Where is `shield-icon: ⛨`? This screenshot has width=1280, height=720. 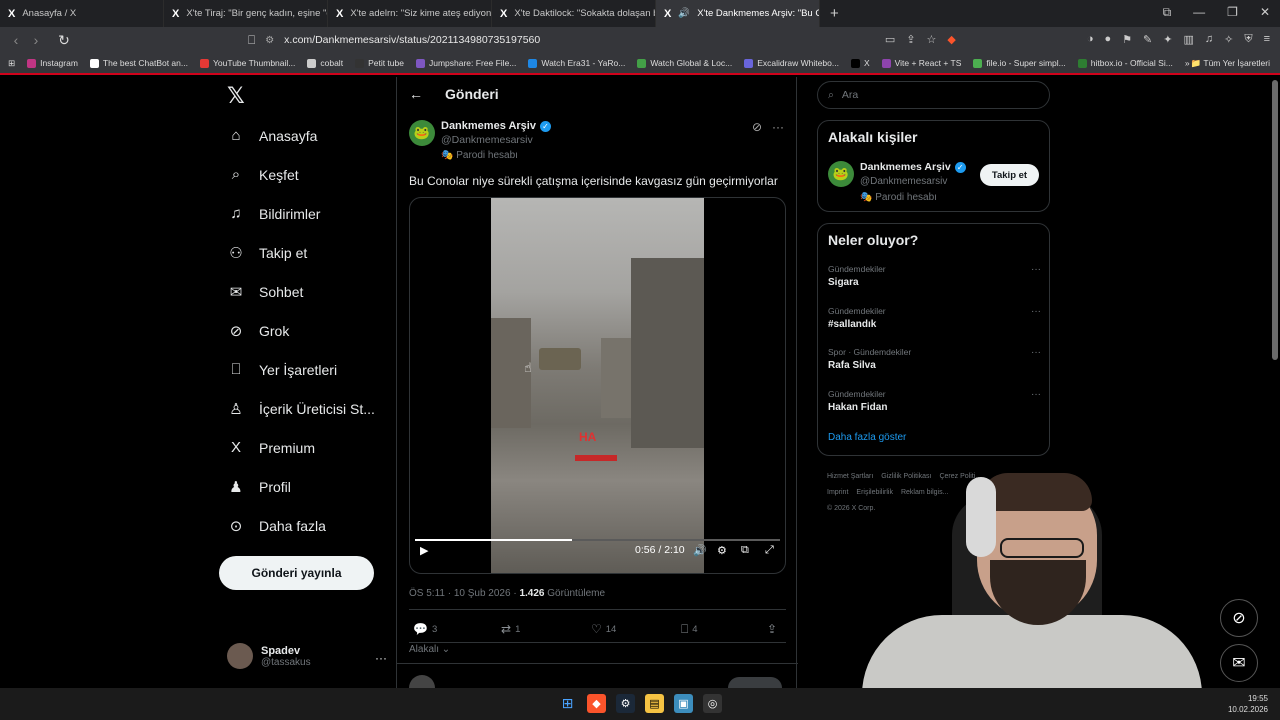
shield-icon: ⛨ is located at coordinates (1248, 39).